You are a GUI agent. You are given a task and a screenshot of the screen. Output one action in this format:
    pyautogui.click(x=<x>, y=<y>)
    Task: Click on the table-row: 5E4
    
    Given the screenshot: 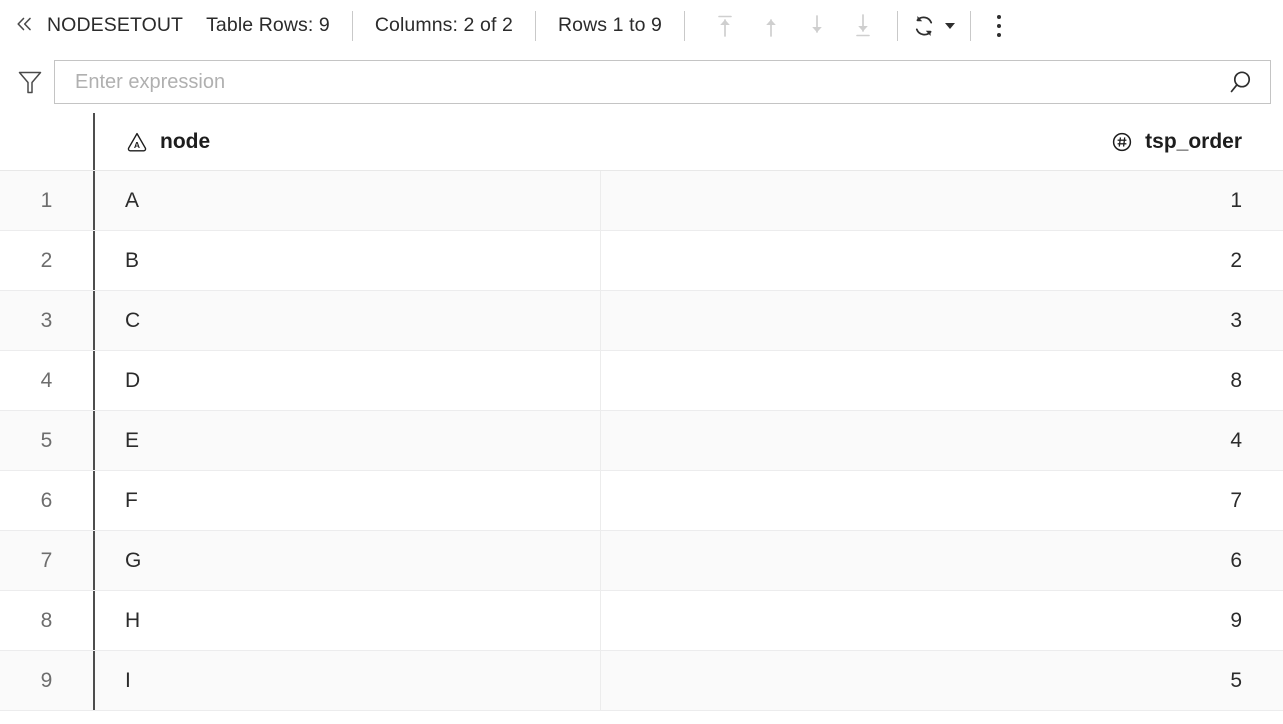 What is the action you would take?
    pyautogui.click(x=641, y=441)
    